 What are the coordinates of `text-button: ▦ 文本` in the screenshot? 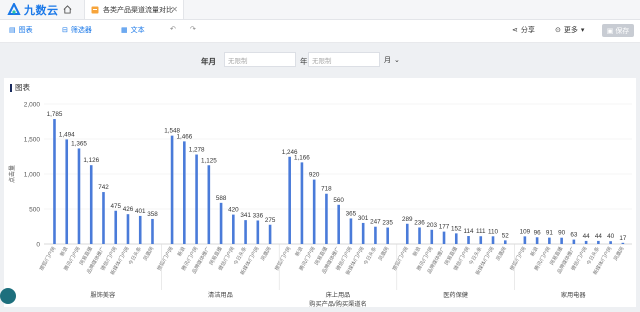 It's located at (133, 30).